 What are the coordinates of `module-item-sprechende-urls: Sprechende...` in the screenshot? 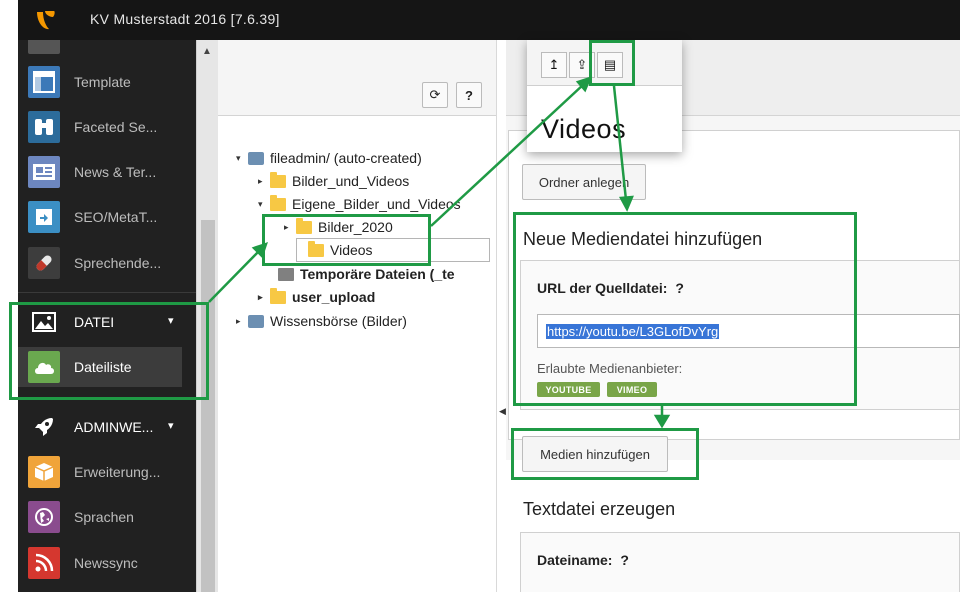 It's located at (107, 263).